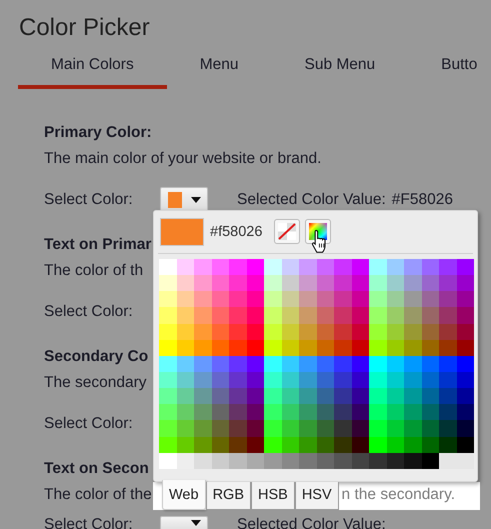  Describe the element at coordinates (422, 200) in the screenshot. I see `selected-value: #F58026` at that location.